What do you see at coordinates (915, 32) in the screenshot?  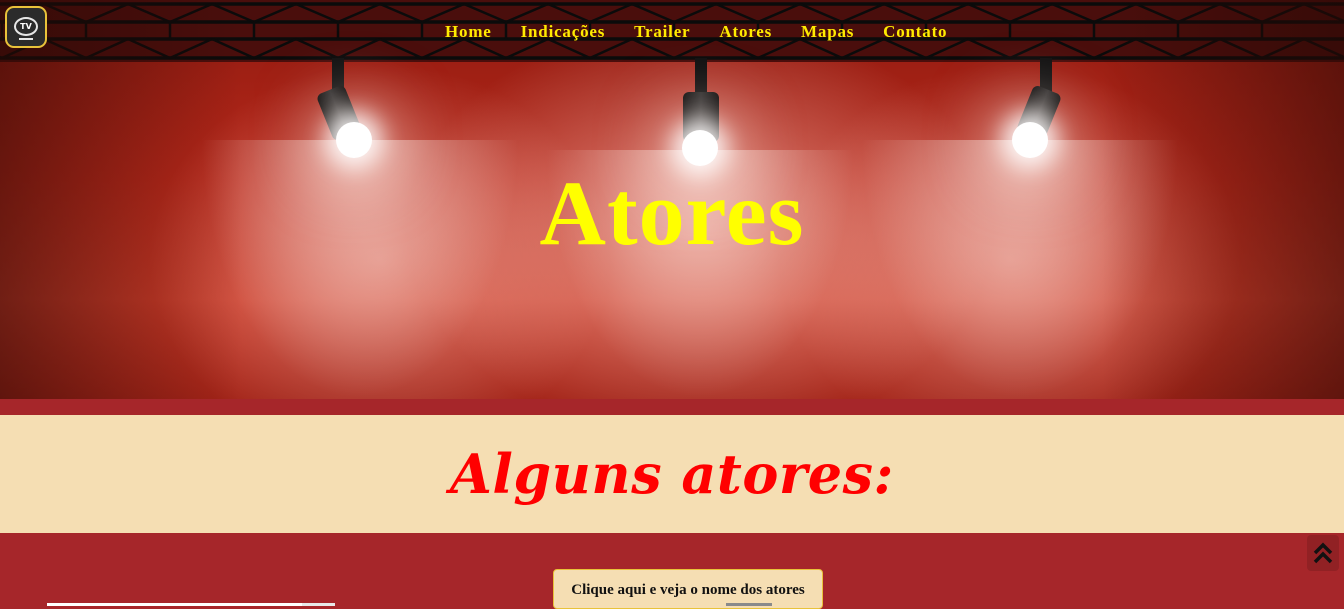 I see `nav-contato: Contato` at bounding box center [915, 32].